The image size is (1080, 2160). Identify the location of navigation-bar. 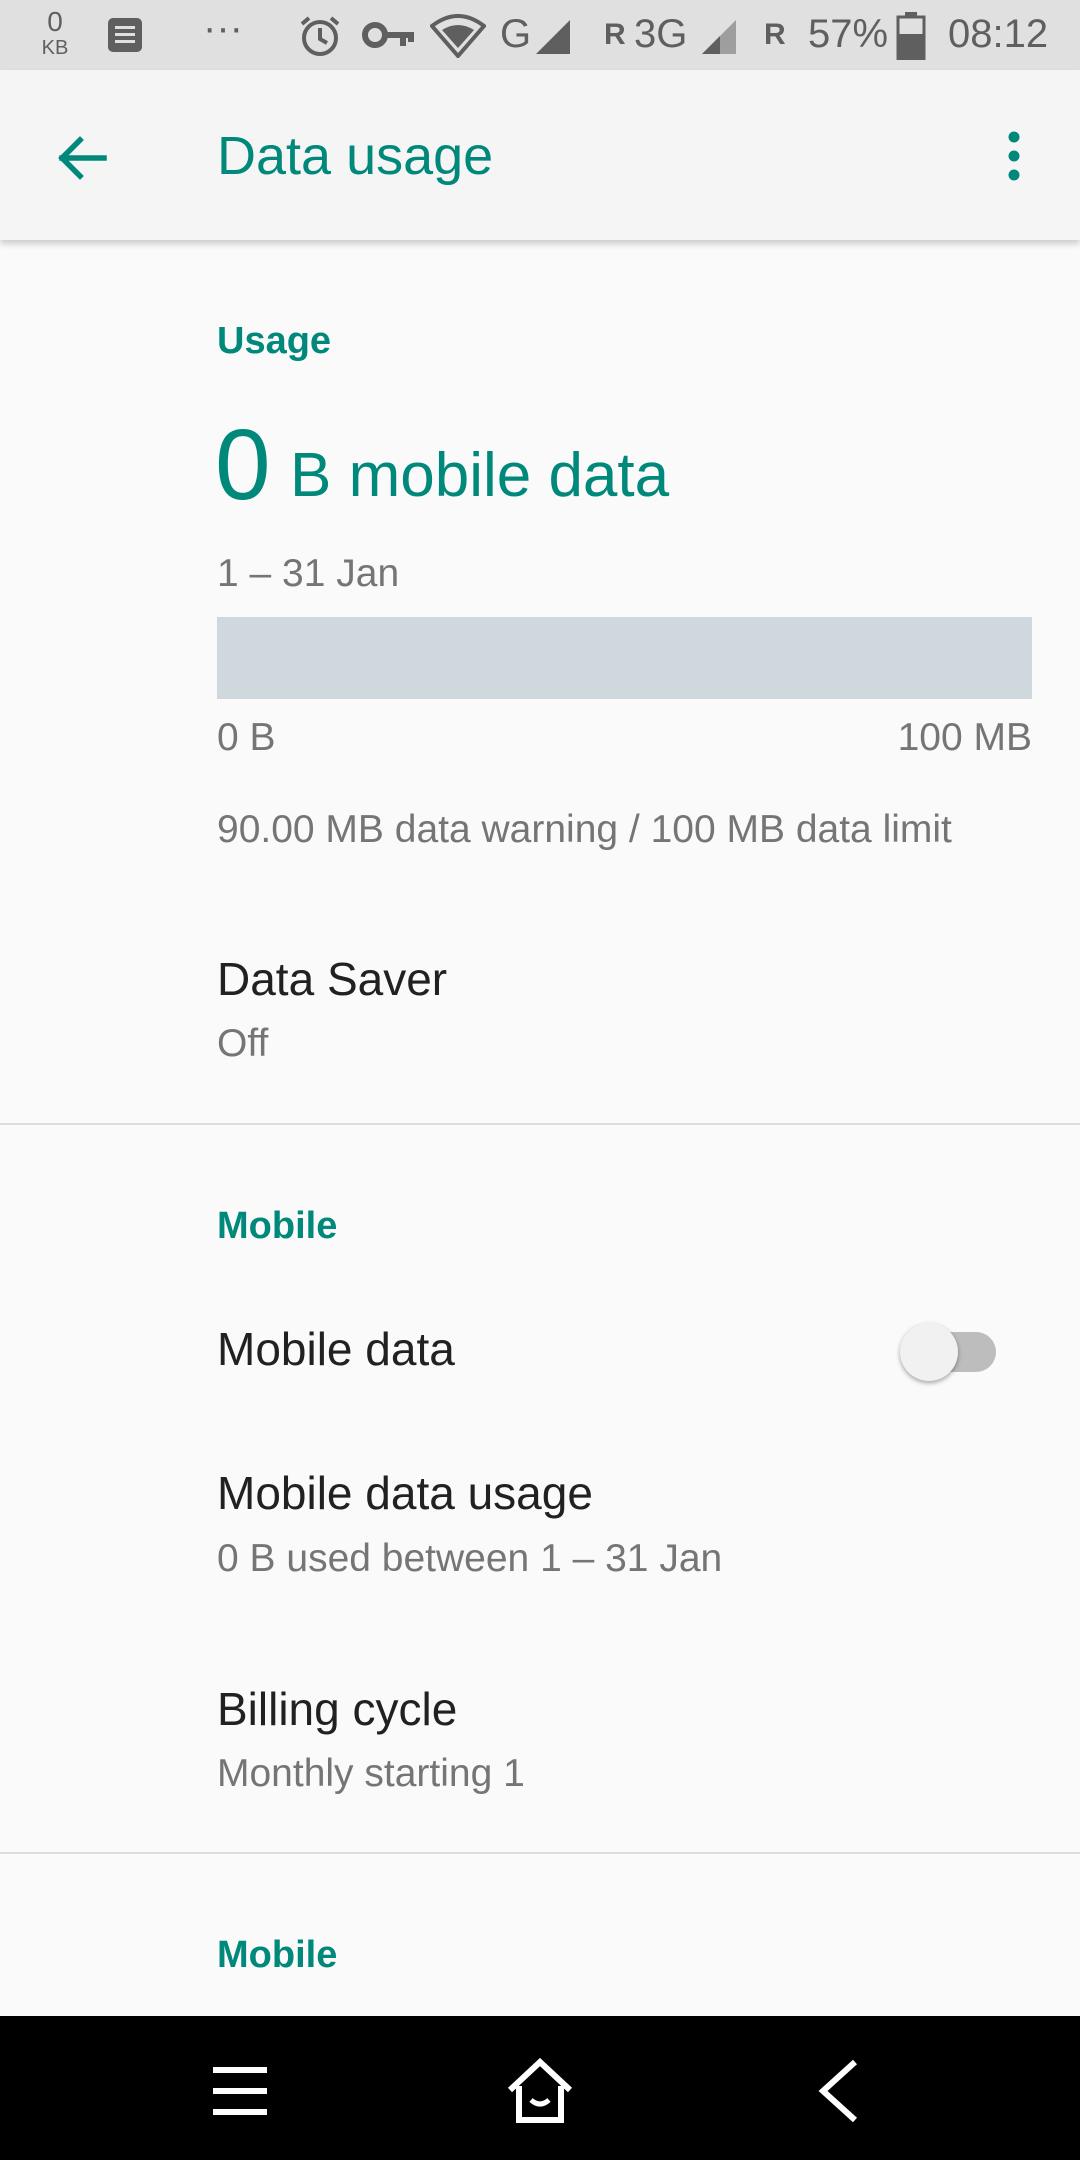
(540, 2088).